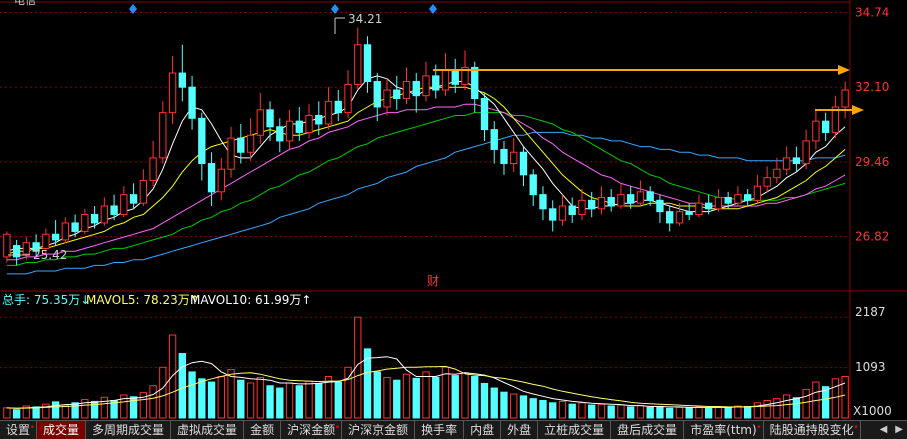 This screenshot has height=439, width=907. I want to click on scroll-left-icon: ◀, so click(884, 430).